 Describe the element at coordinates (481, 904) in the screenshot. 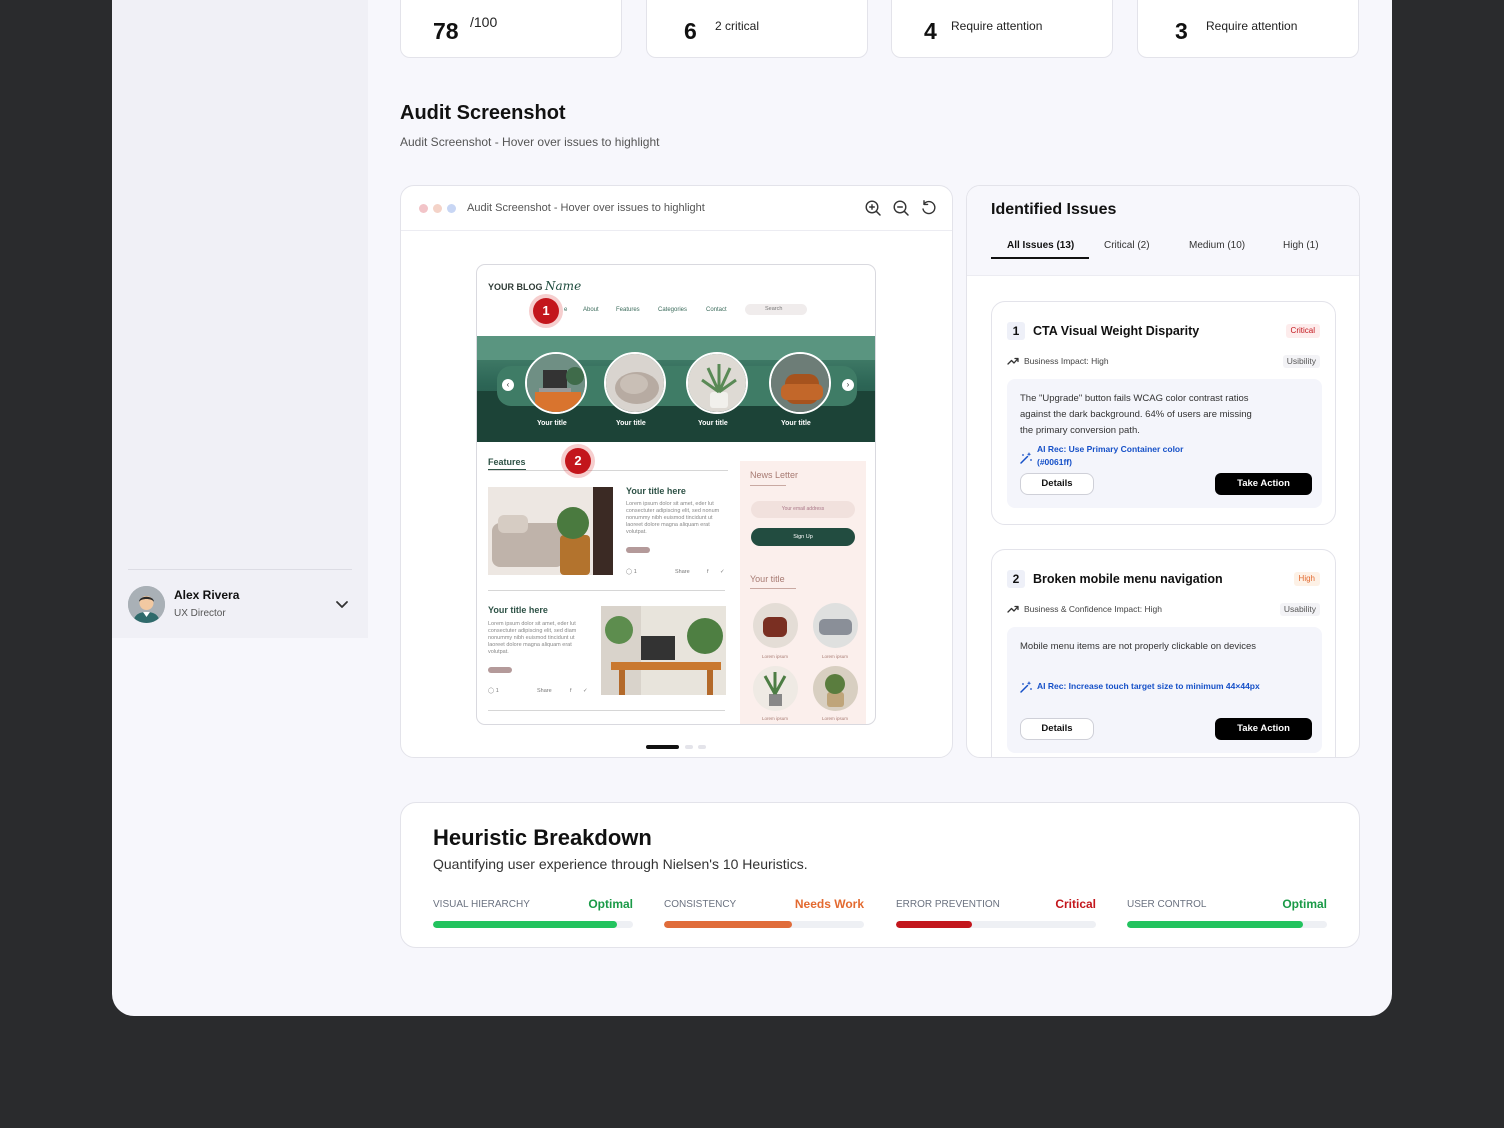

I see `metric-label: VISUAL HIERARCHY` at that location.